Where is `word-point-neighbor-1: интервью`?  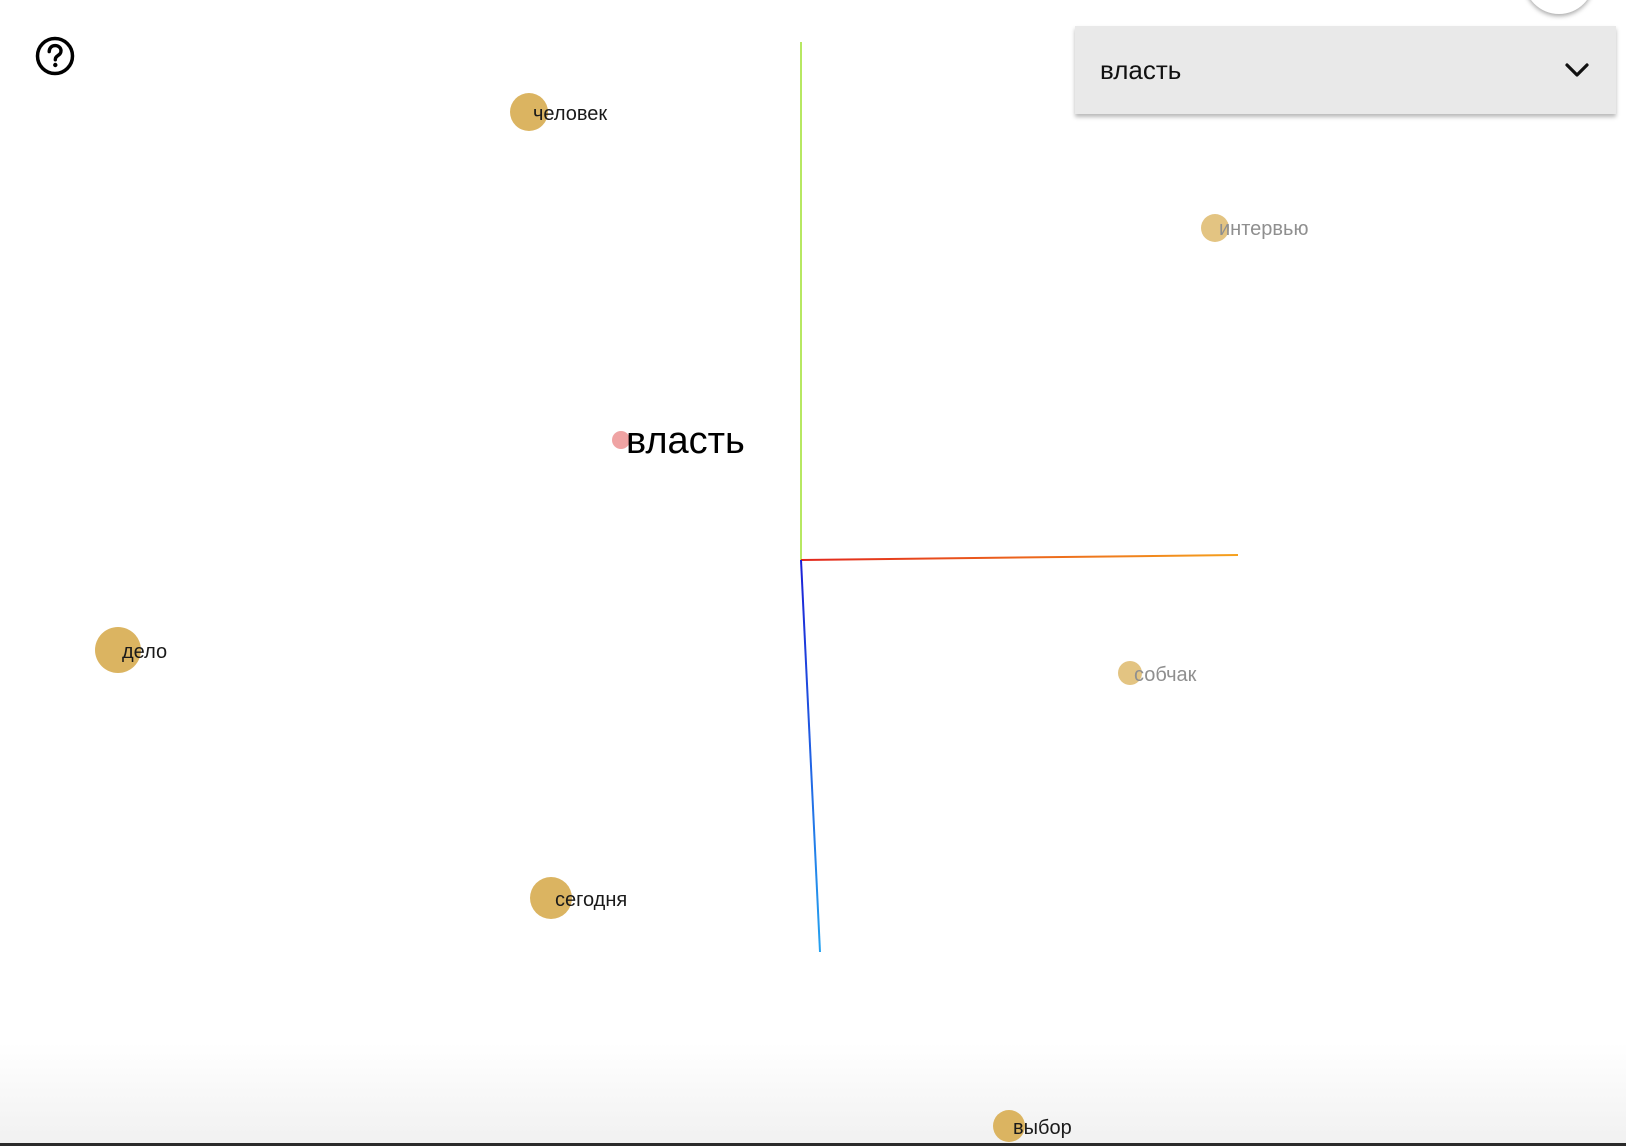 word-point-neighbor-1: интервью is located at coordinates (1254, 228).